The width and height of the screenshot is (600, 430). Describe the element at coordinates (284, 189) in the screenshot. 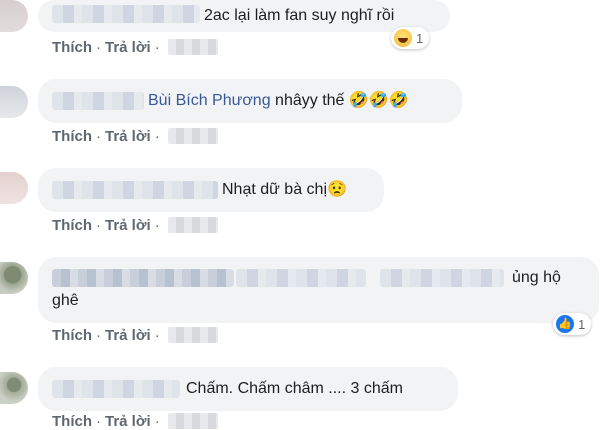

I see `comment-text: Nhạt dữ bà chị😟` at that location.